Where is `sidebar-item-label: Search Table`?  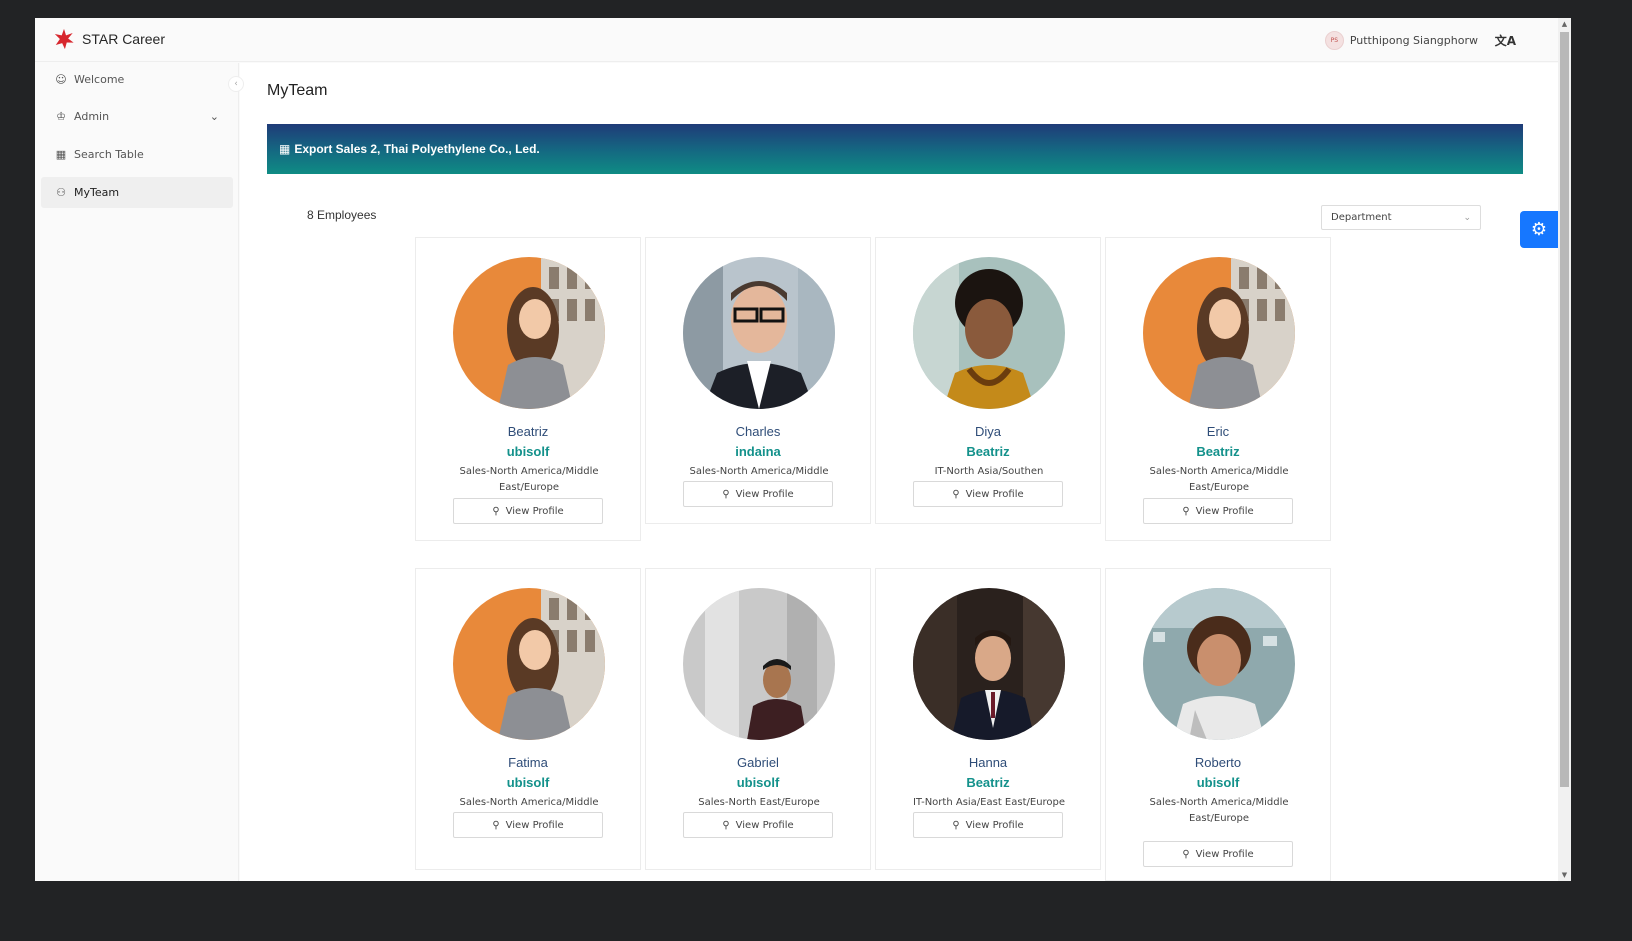 sidebar-item-label: Search Table is located at coordinates (109, 154).